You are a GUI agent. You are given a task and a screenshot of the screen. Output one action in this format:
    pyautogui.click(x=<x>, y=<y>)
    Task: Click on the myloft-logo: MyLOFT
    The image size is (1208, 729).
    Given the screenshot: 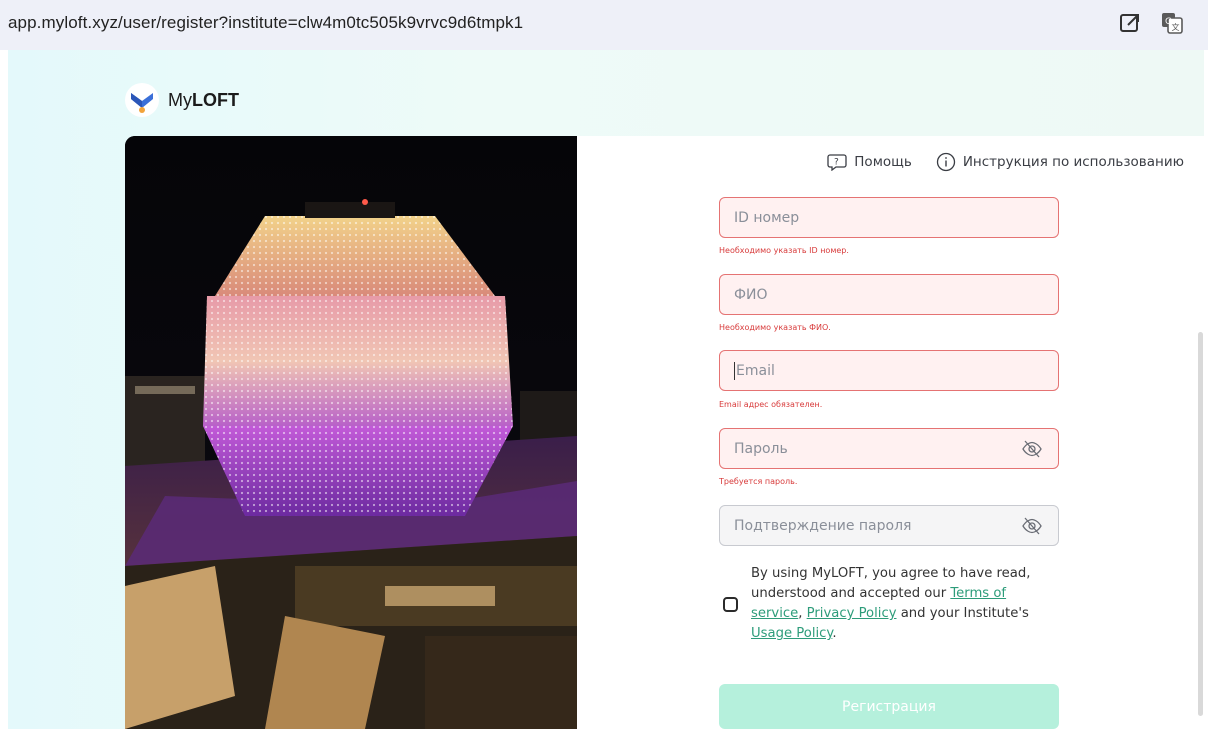 What is the action you would take?
    pyautogui.click(x=181, y=100)
    